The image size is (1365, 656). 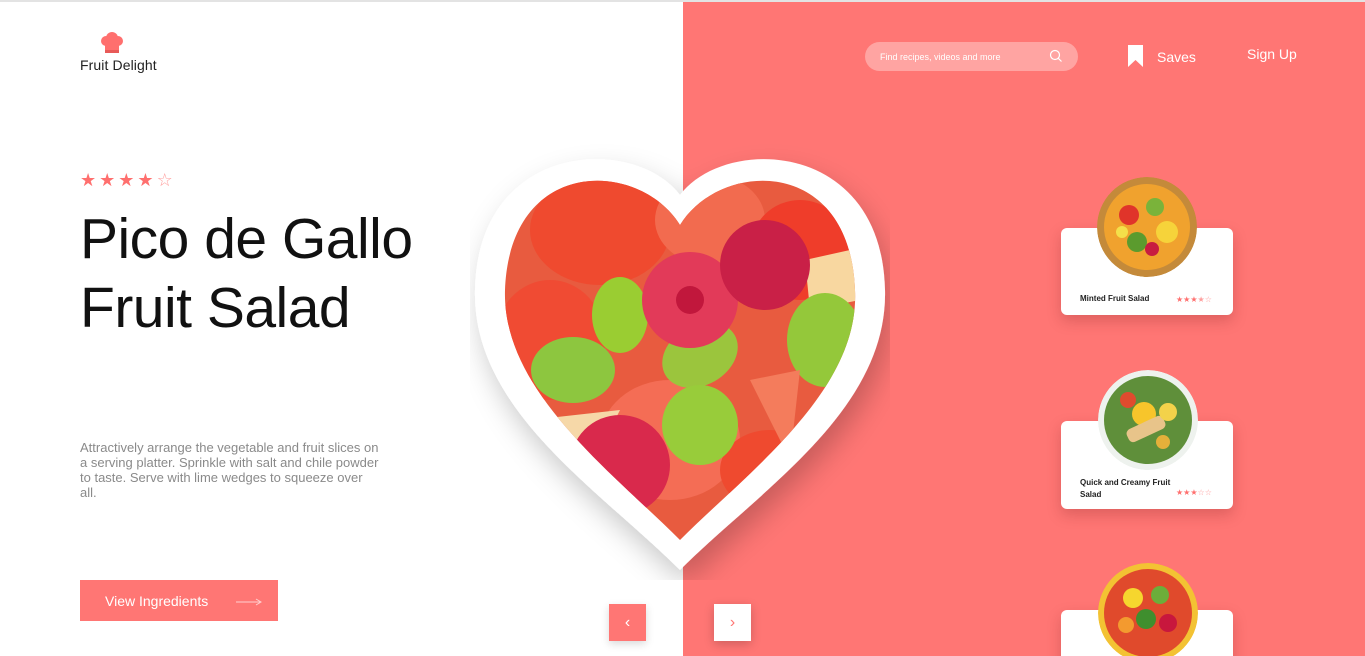 I want to click on carousel-prev-button: ‹, so click(x=627, y=622).